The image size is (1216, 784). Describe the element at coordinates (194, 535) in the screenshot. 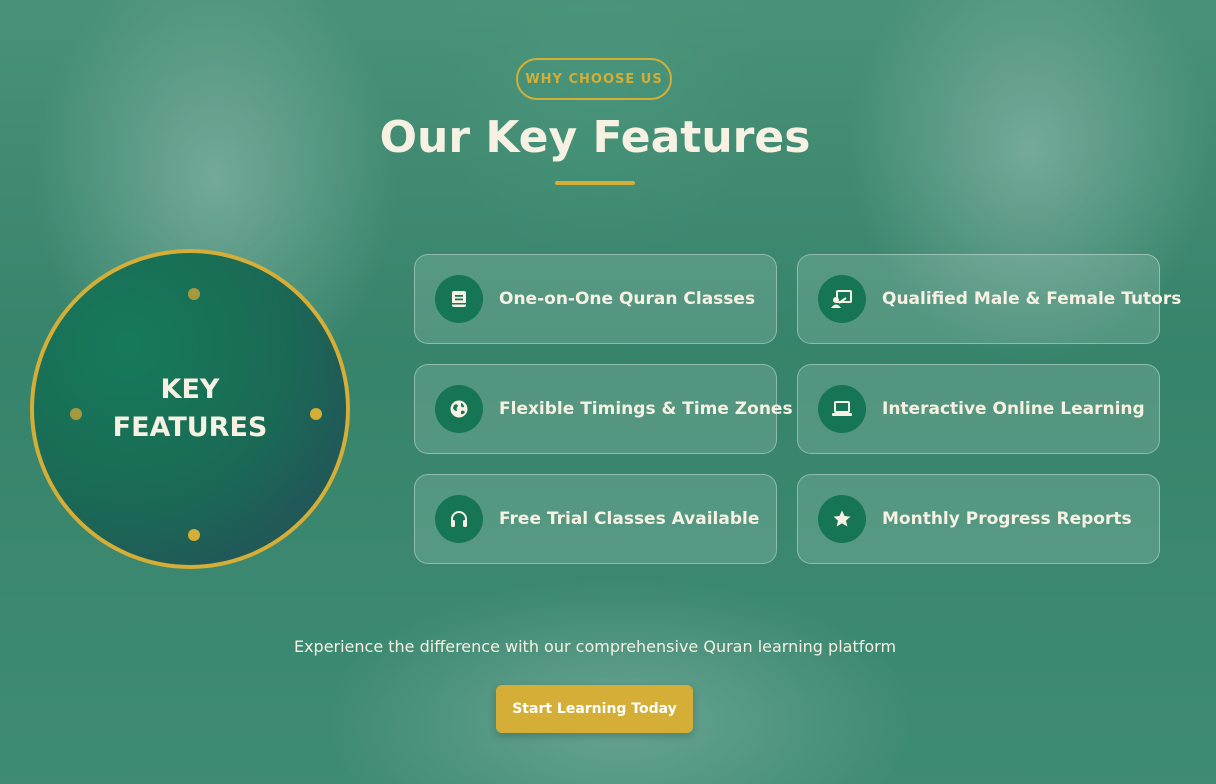

I see `circle-dot-bottom` at that location.